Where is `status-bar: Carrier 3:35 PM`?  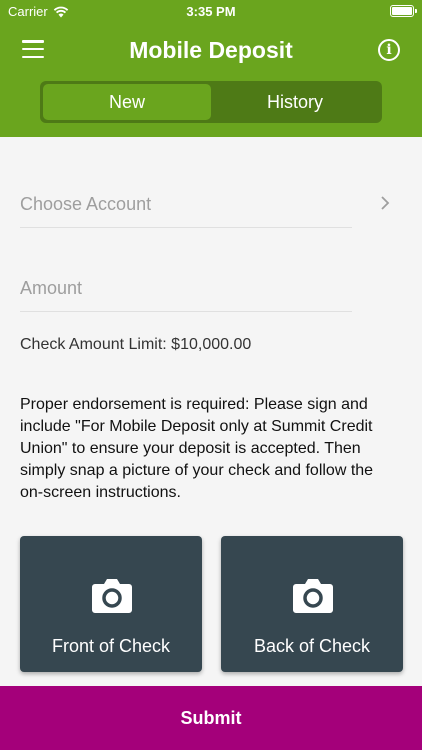
status-bar: Carrier 3:35 PM is located at coordinates (211, 11).